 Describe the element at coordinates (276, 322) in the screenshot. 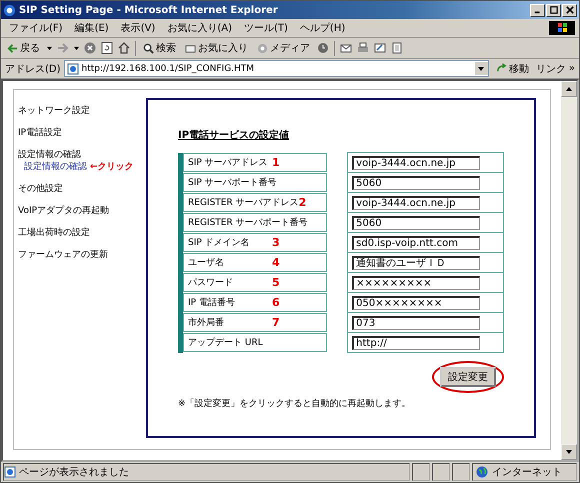

I see `step-number: 7` at that location.